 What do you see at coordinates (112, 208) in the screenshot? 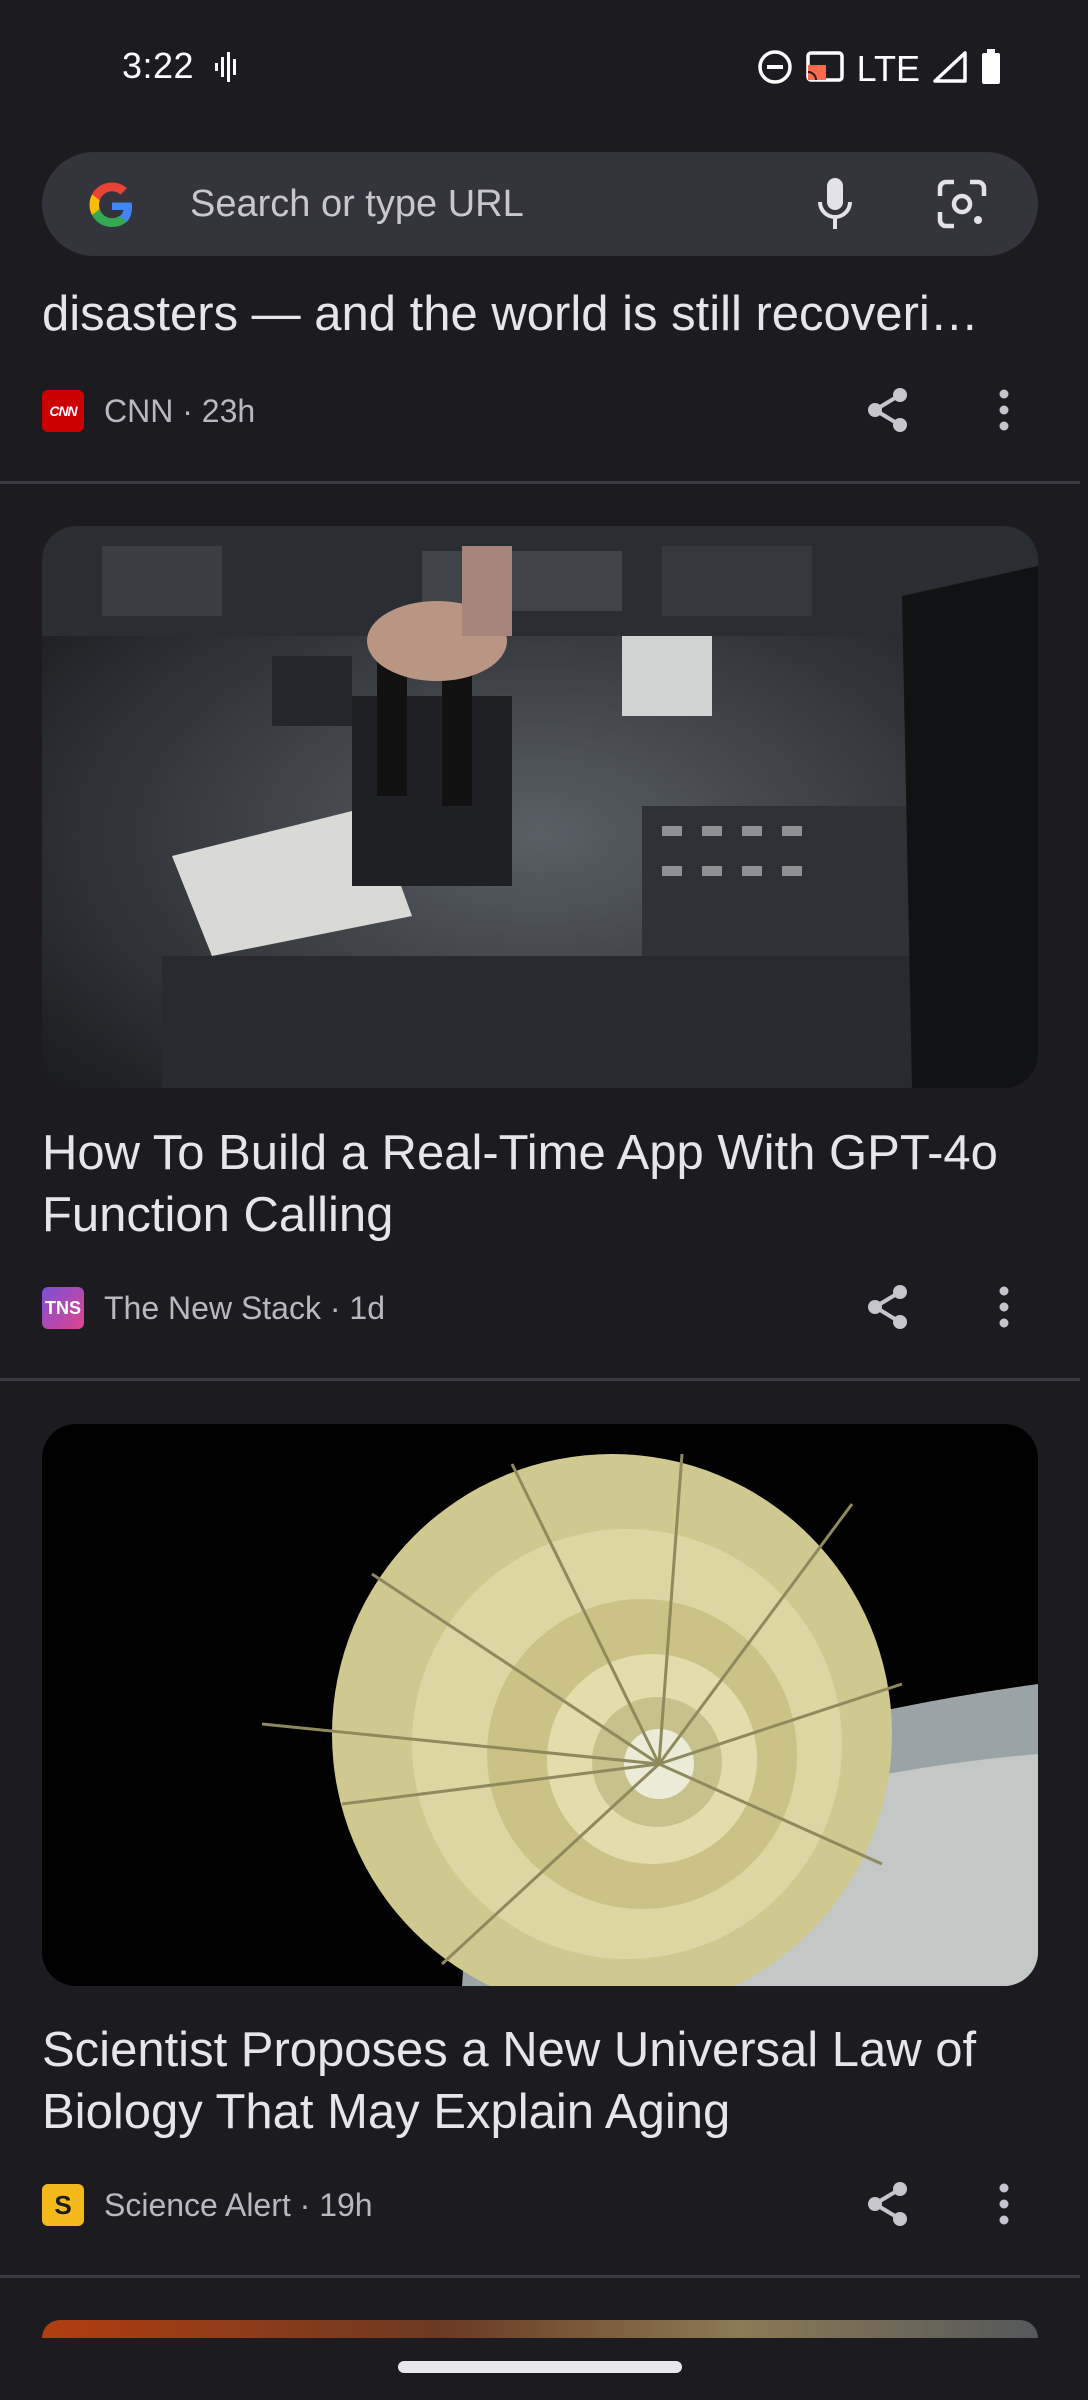
I see `google-logo-icon` at bounding box center [112, 208].